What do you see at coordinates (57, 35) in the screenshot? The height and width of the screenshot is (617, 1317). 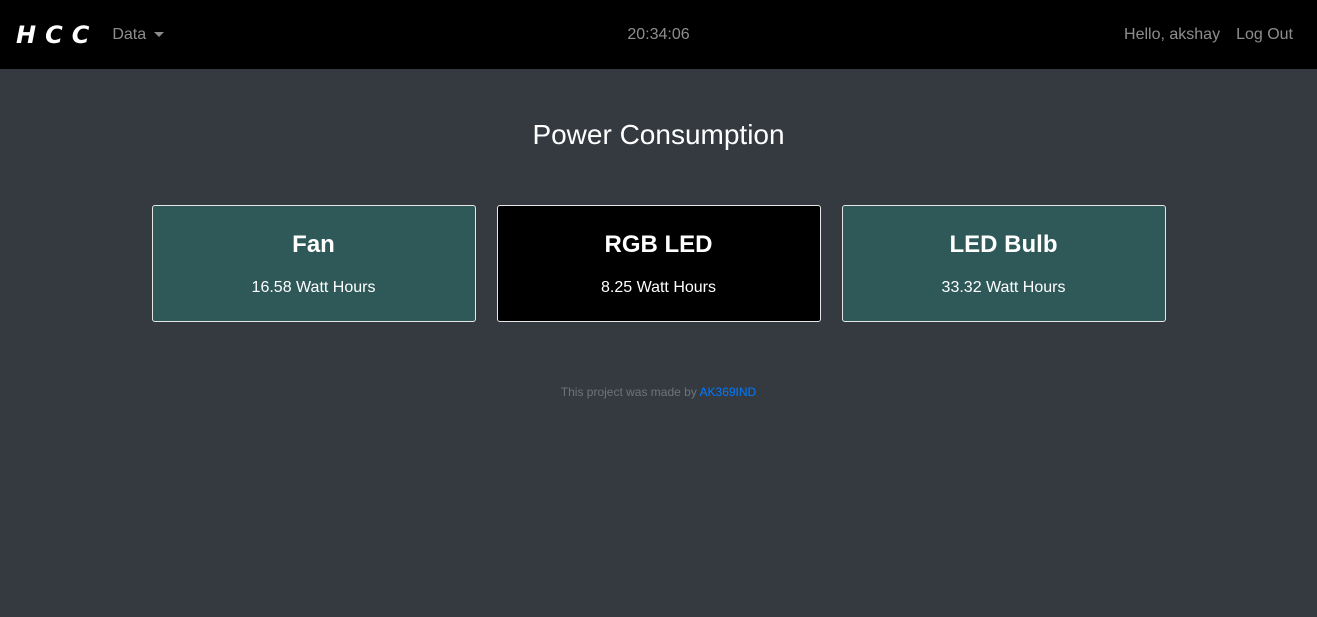 I see `brand-logo: HCC` at bounding box center [57, 35].